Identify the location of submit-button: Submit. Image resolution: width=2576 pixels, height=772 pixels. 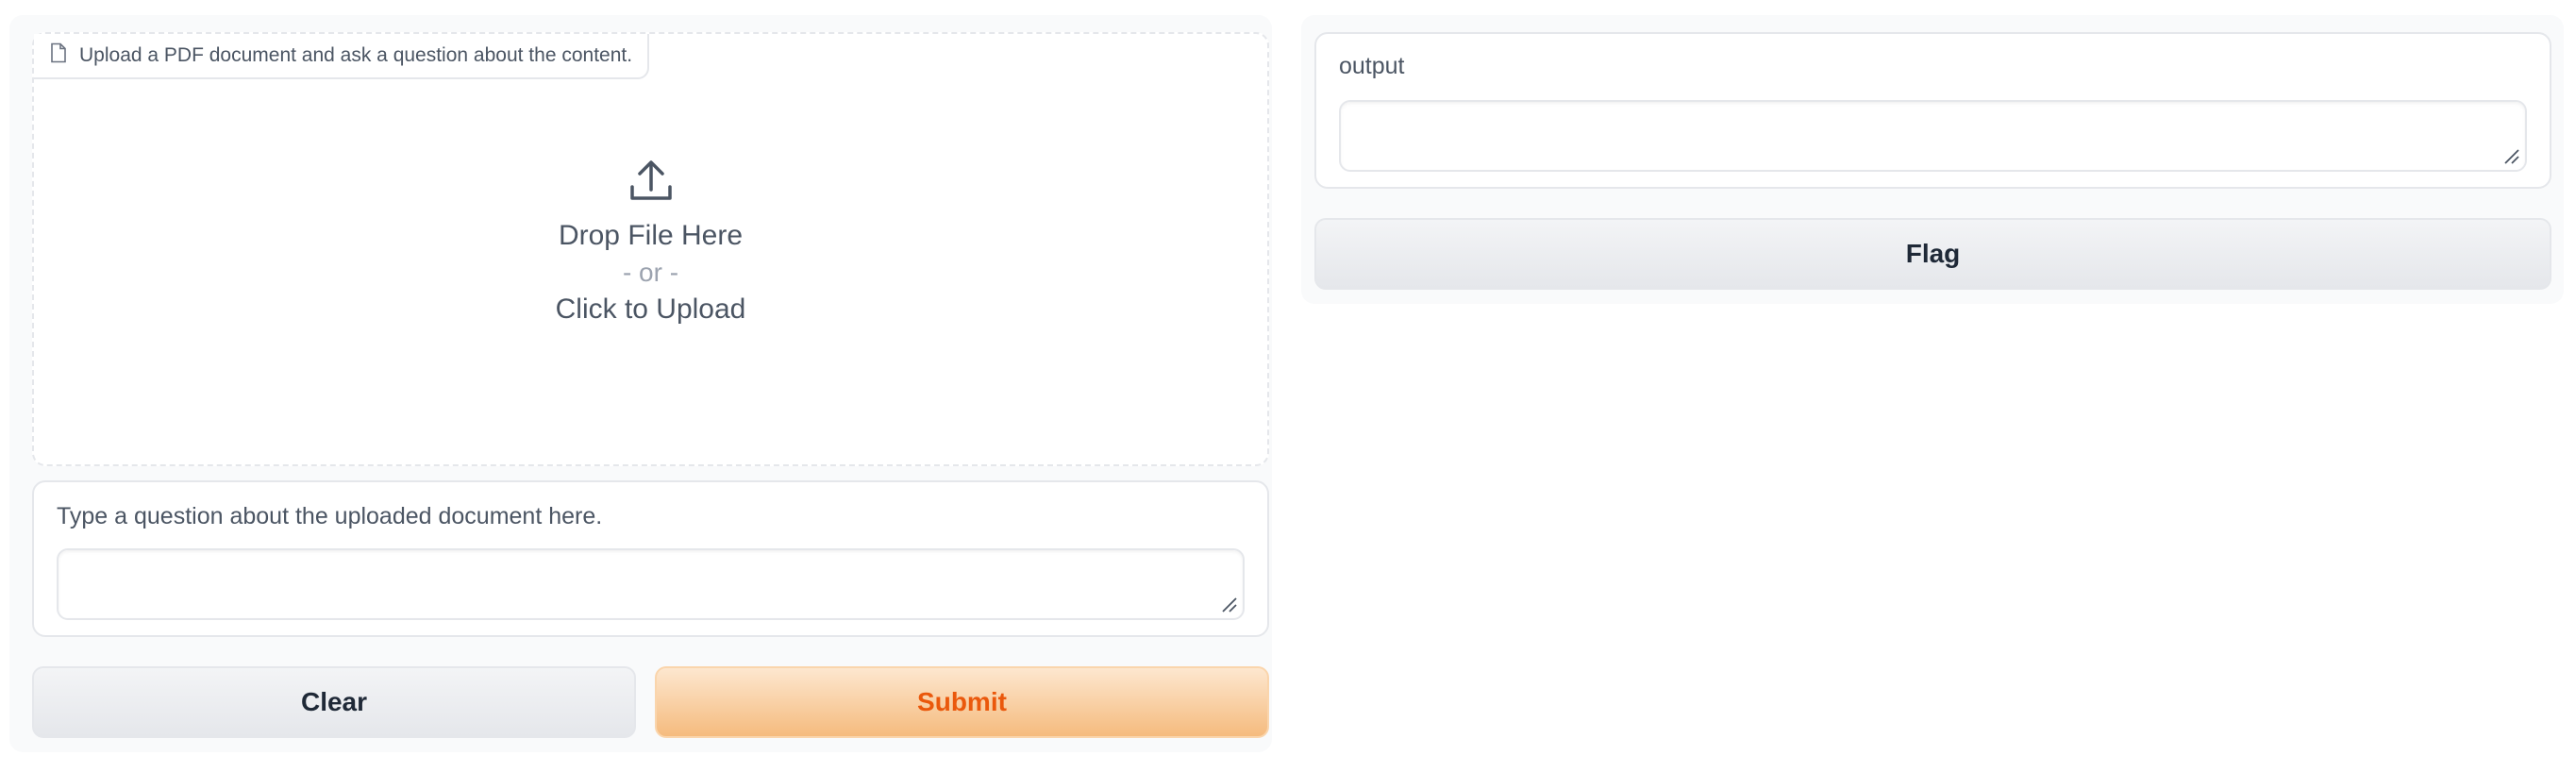
(962, 702).